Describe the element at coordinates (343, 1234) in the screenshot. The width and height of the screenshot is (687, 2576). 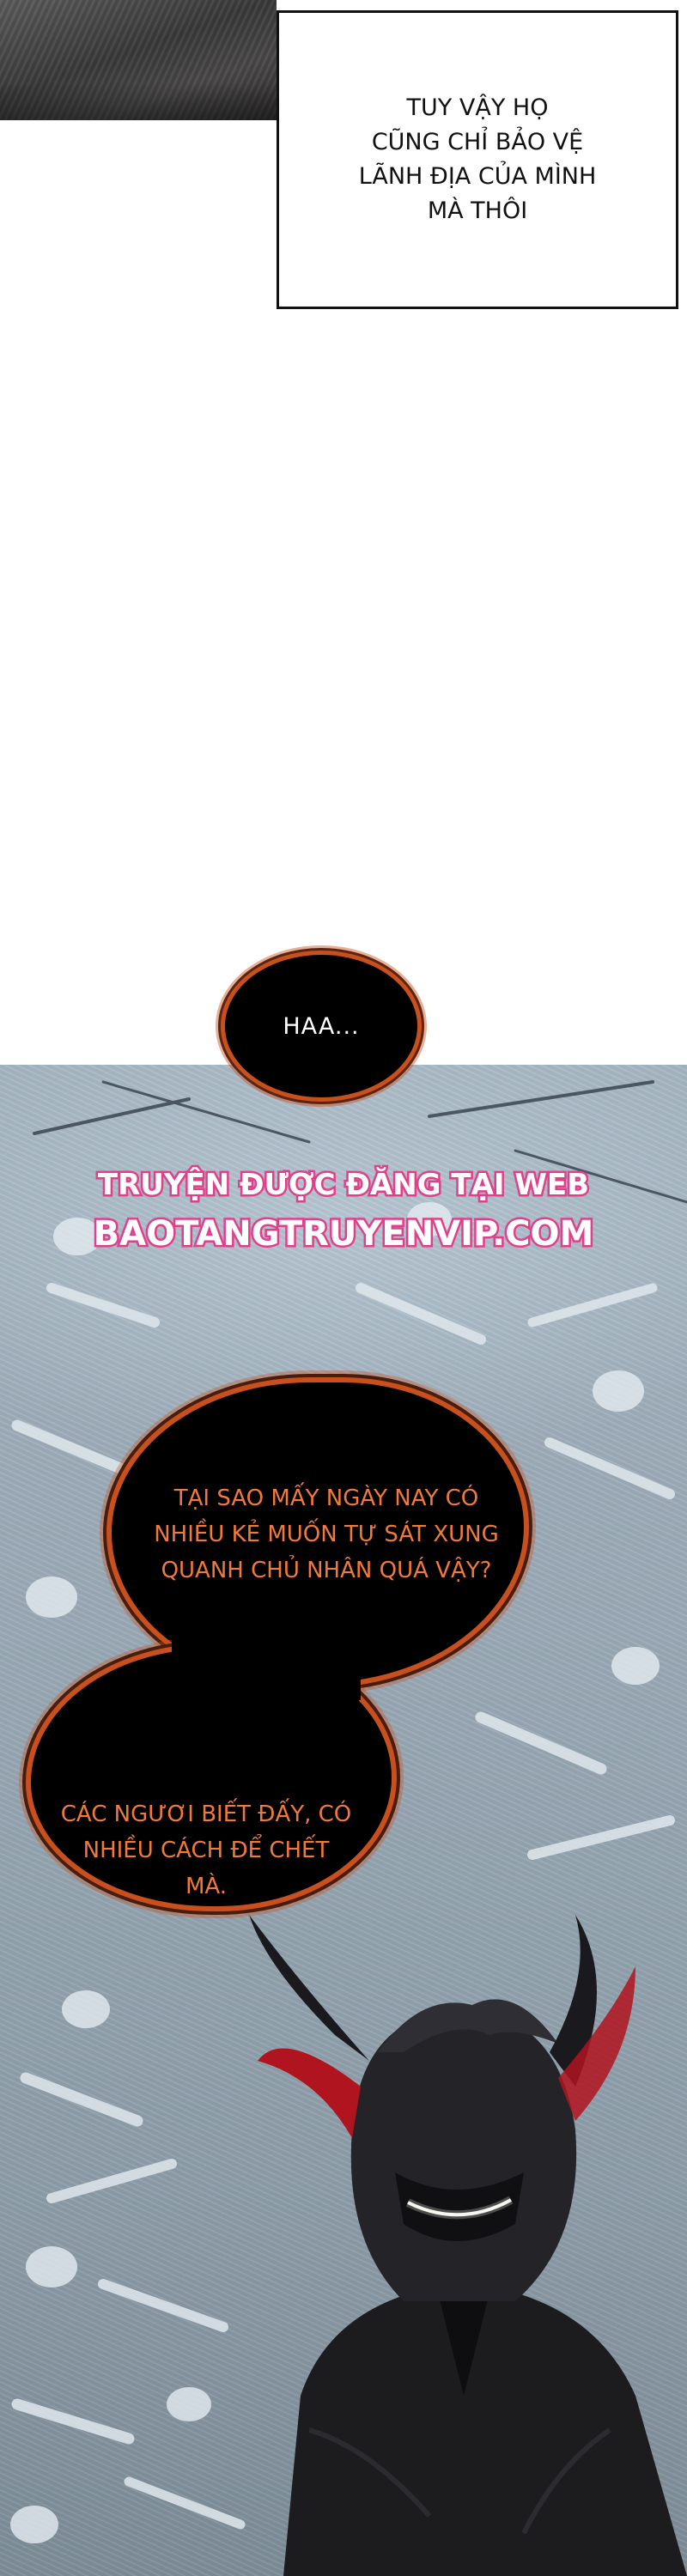
I see `watermark-line-2: BAOTANGTRUYENVIP.COM` at that location.